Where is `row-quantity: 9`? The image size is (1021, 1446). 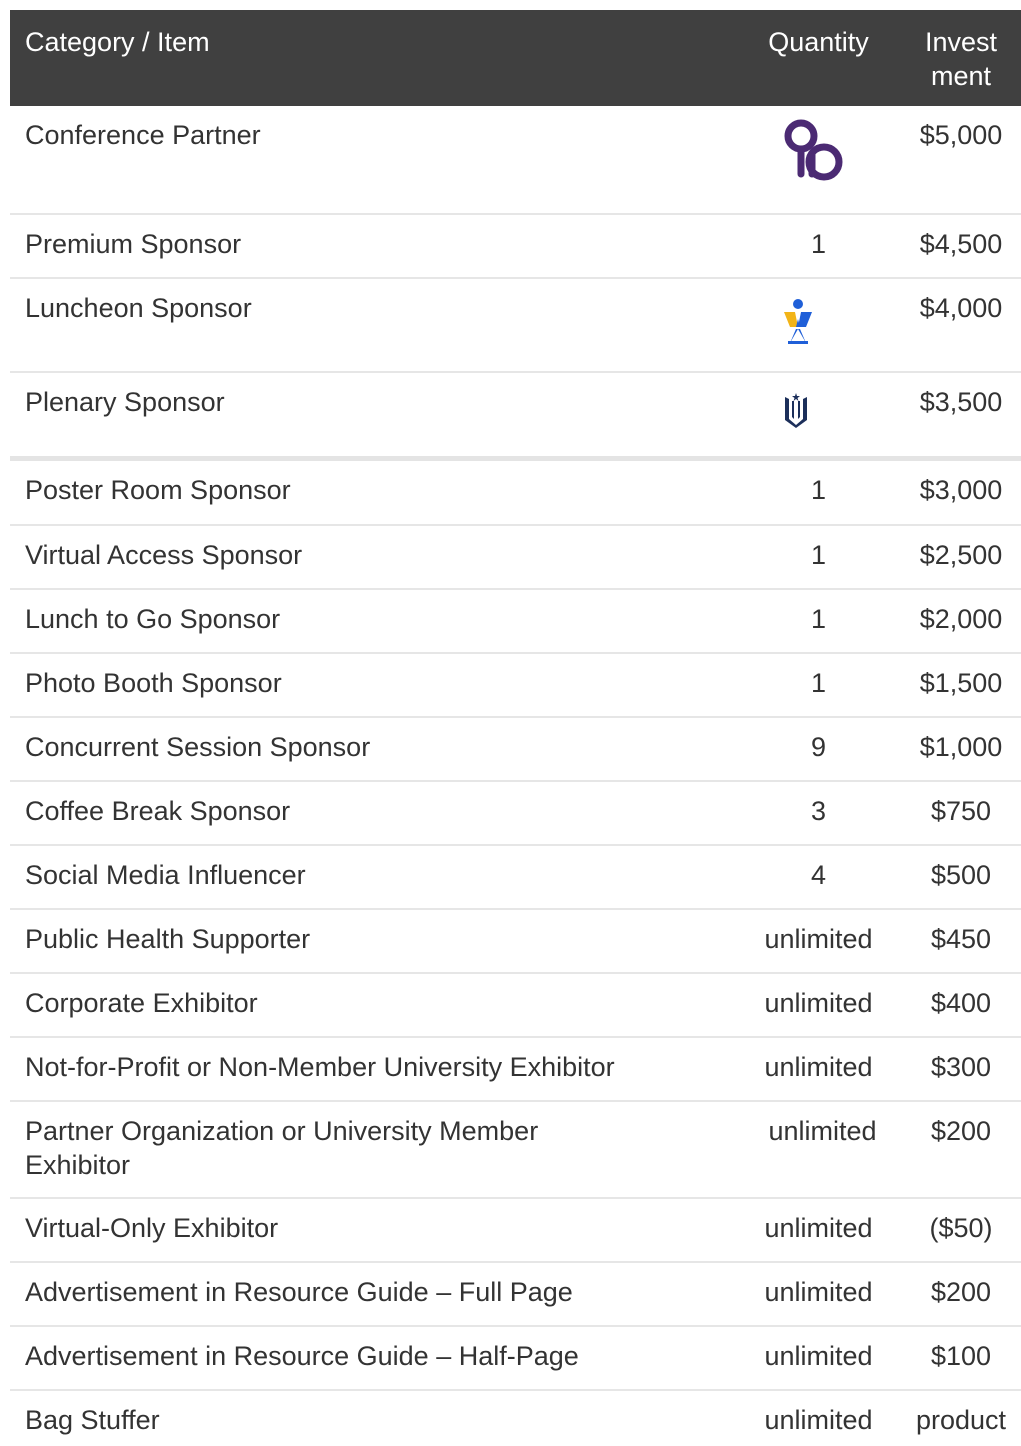
row-quantity: 9 is located at coordinates (808, 748).